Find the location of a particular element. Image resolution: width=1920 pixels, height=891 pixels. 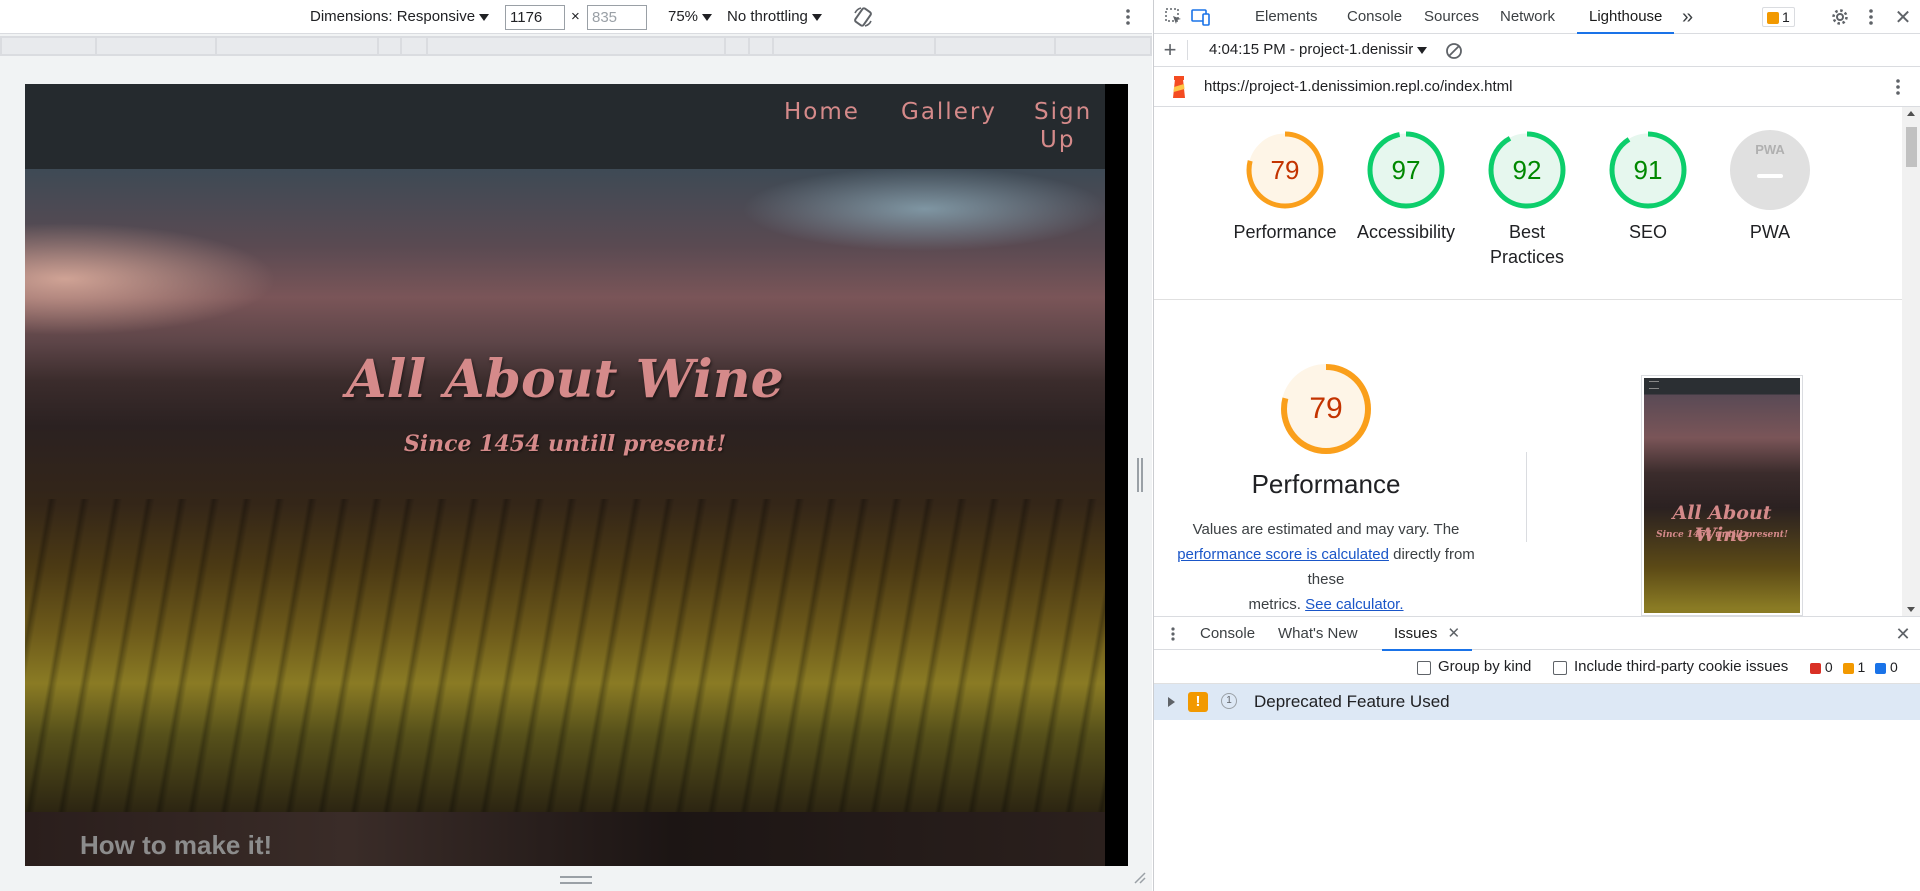

nav-gallery: Gallery is located at coordinates (949, 112).